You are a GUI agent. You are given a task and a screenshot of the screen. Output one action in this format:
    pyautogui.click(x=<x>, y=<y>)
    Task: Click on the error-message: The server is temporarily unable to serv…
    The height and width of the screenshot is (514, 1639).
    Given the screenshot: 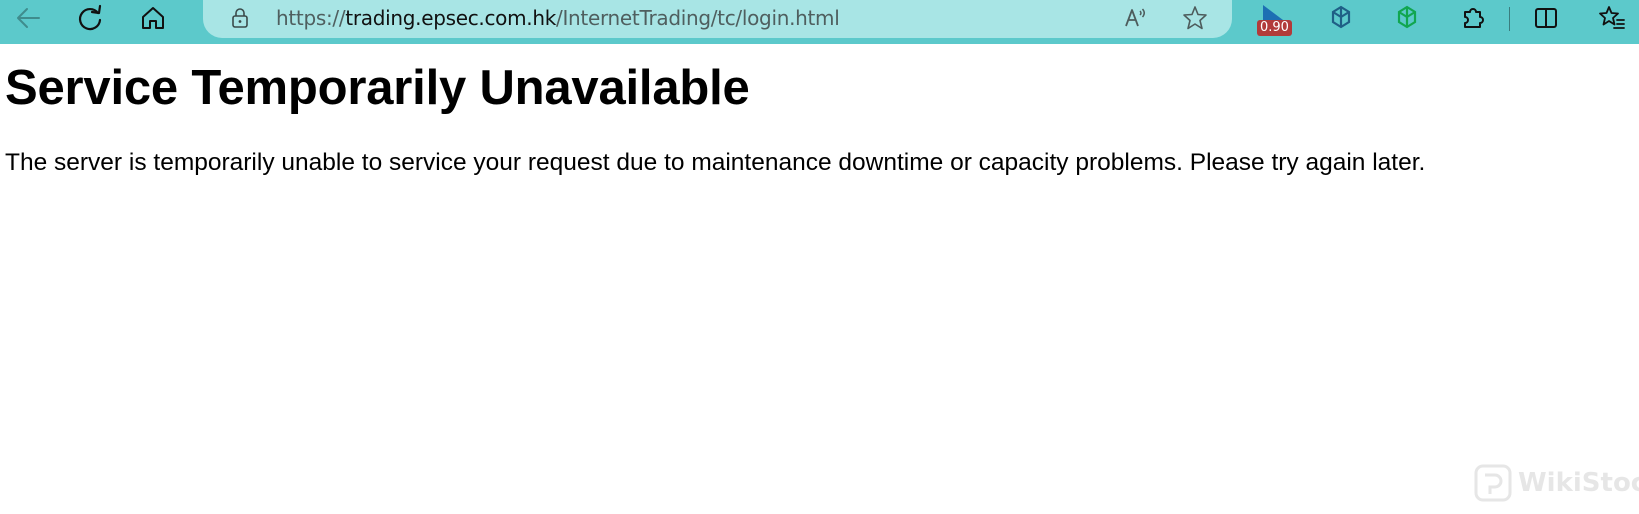 What is the action you would take?
    pyautogui.click(x=715, y=162)
    